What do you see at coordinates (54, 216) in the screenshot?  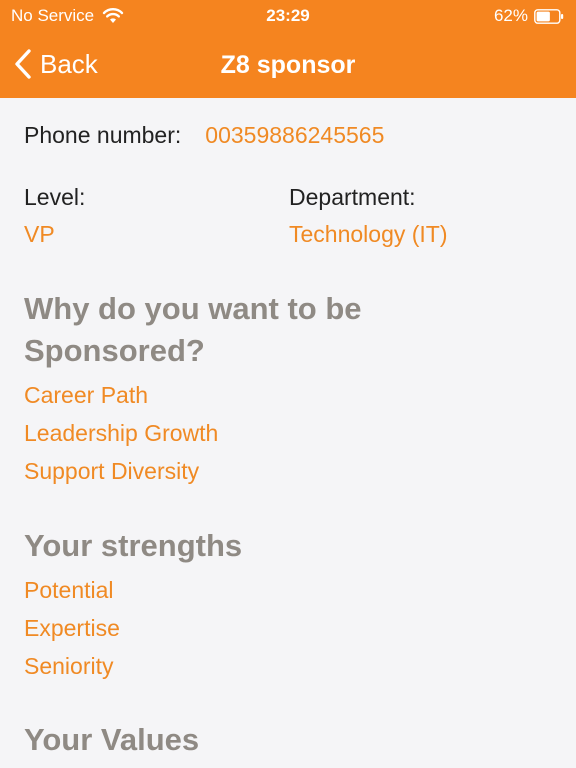 I see `level-field: Level: VP` at bounding box center [54, 216].